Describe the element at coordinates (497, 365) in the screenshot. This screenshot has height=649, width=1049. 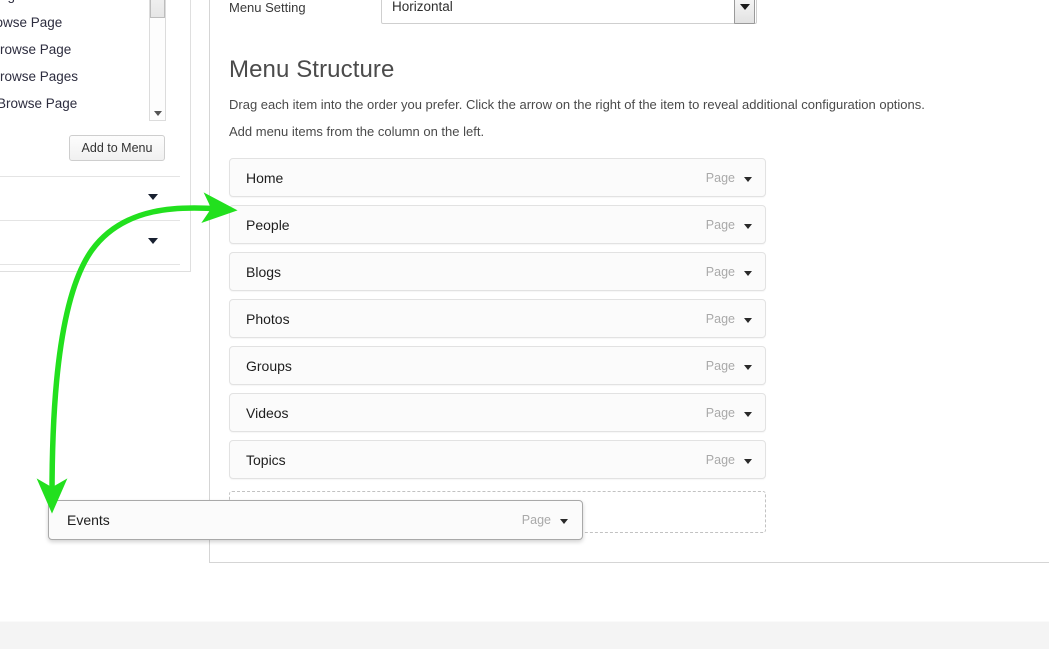
I see `menu-item-row: Groups Page` at that location.